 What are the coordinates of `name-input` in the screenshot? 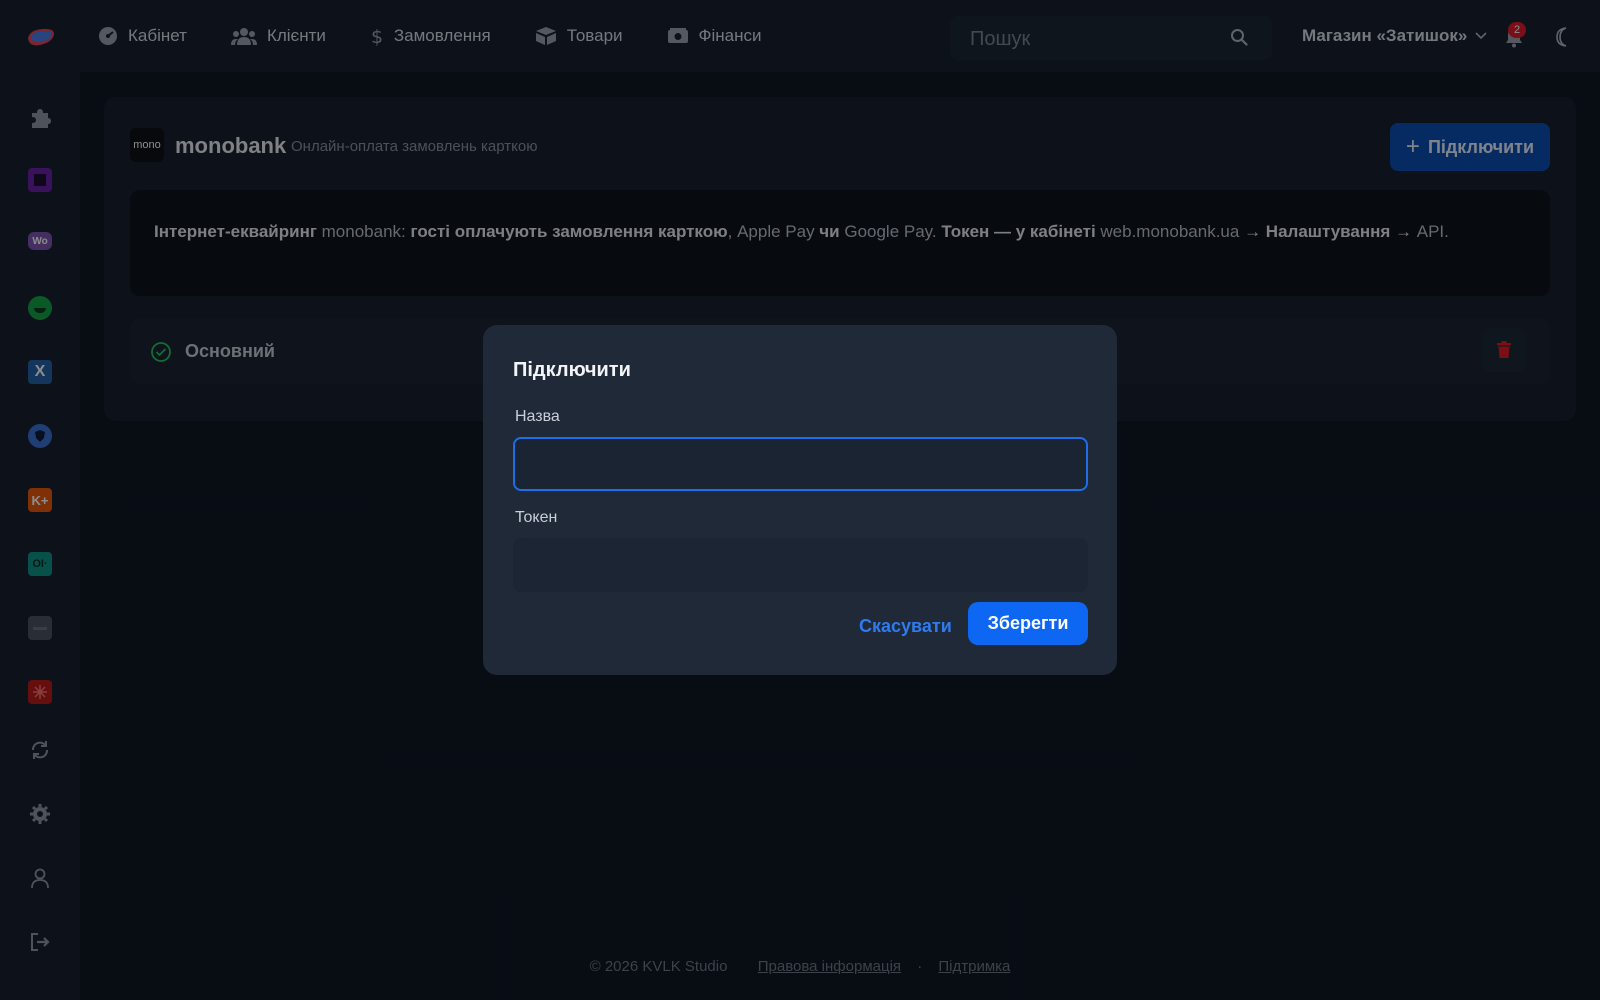 It's located at (800, 464).